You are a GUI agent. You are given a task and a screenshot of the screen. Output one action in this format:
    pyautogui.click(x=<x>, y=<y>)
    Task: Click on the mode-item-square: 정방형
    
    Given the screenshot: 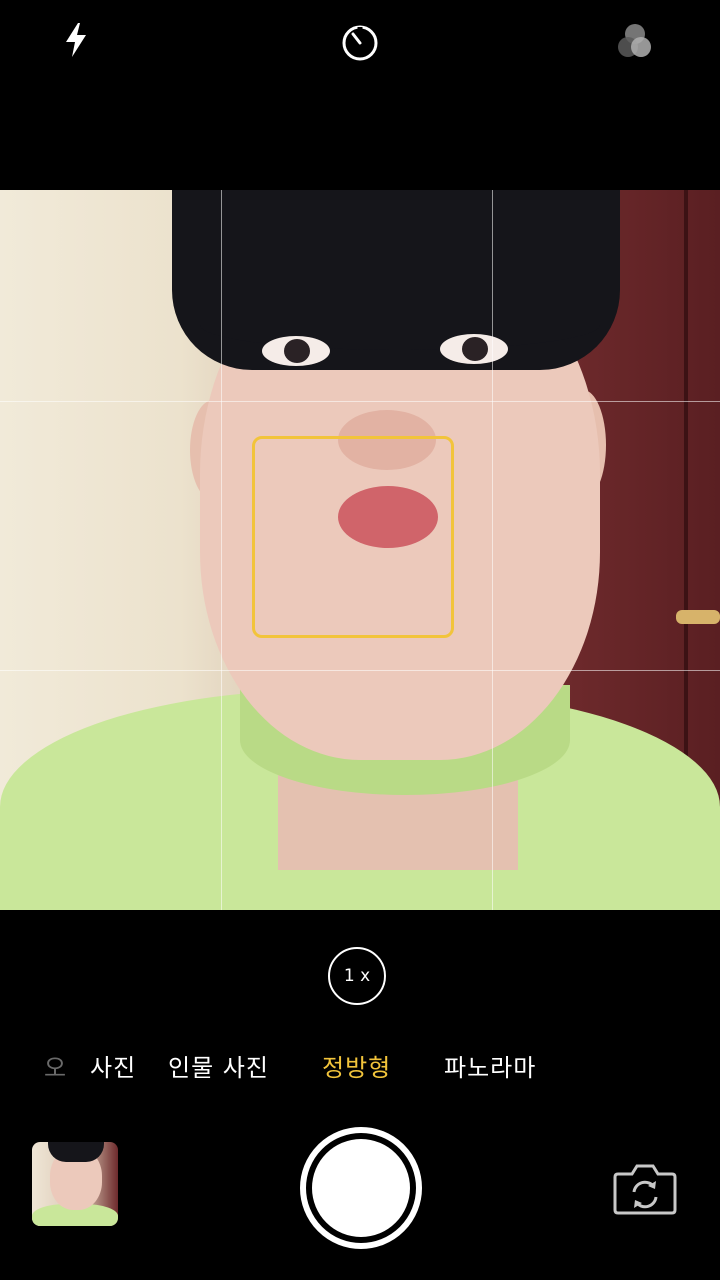 What is the action you would take?
    pyautogui.click(x=356, y=1065)
    